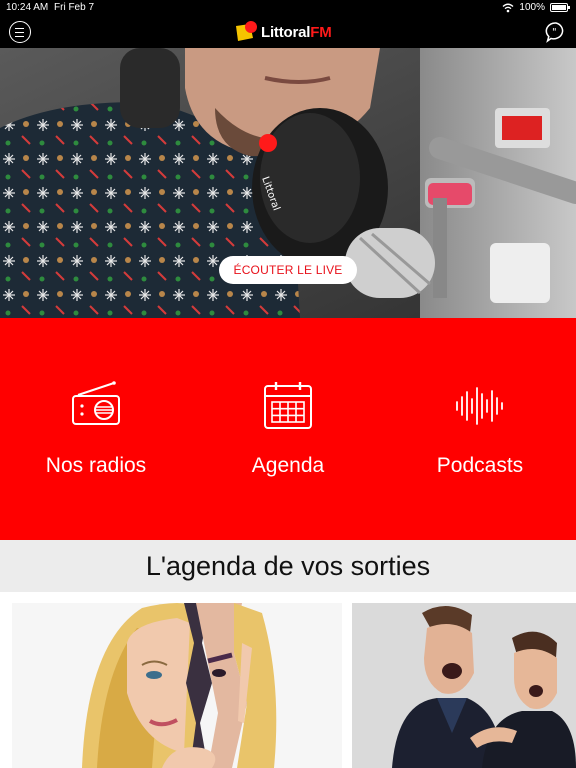 The image size is (576, 768). Describe the element at coordinates (288, 465) in the screenshot. I see `nav-label: Agenda` at that location.